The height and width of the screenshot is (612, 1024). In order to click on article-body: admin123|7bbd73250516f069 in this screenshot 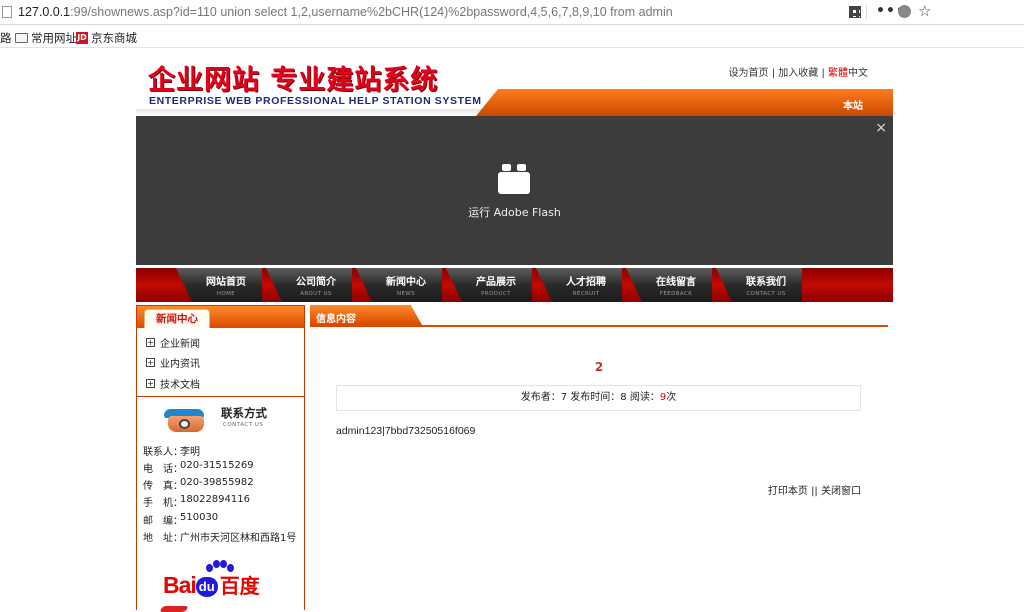, I will do `click(406, 431)`.